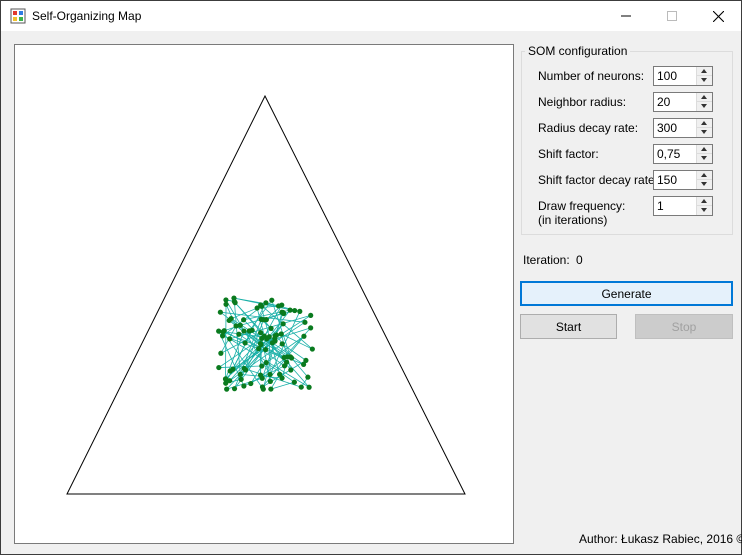 This screenshot has height=555, width=742. What do you see at coordinates (704, 80) in the screenshot?
I see `neurons-down-button` at bounding box center [704, 80].